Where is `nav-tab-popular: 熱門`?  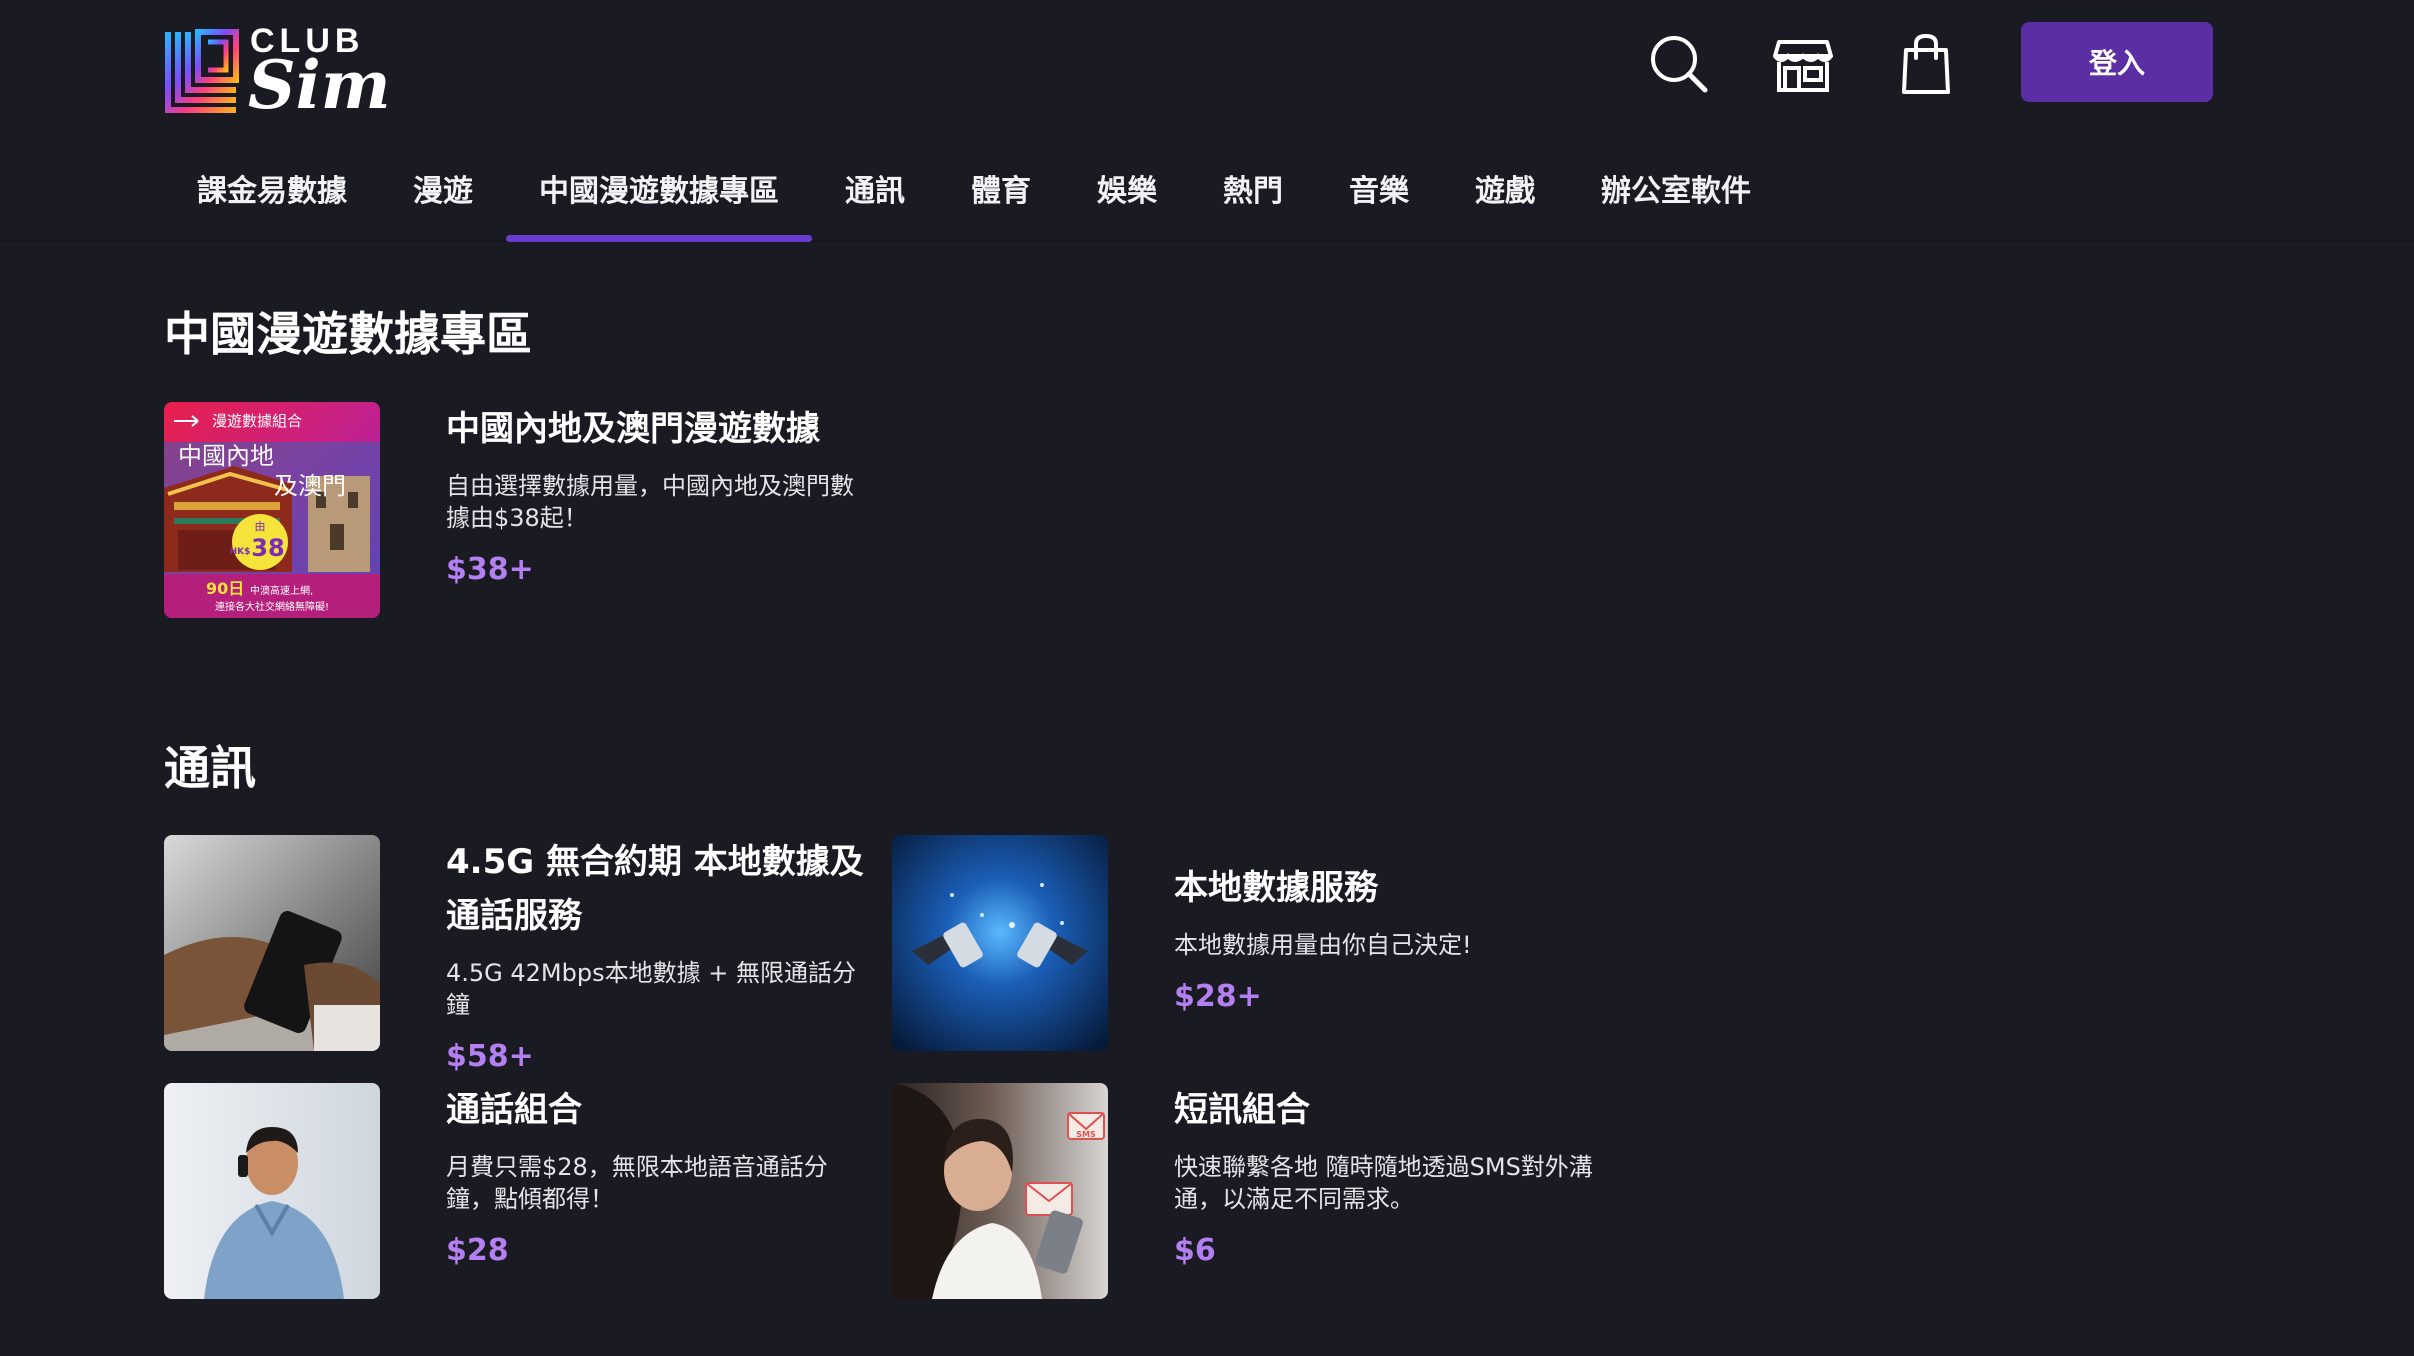
nav-tab-popular: 熱門 is located at coordinates (1253, 197).